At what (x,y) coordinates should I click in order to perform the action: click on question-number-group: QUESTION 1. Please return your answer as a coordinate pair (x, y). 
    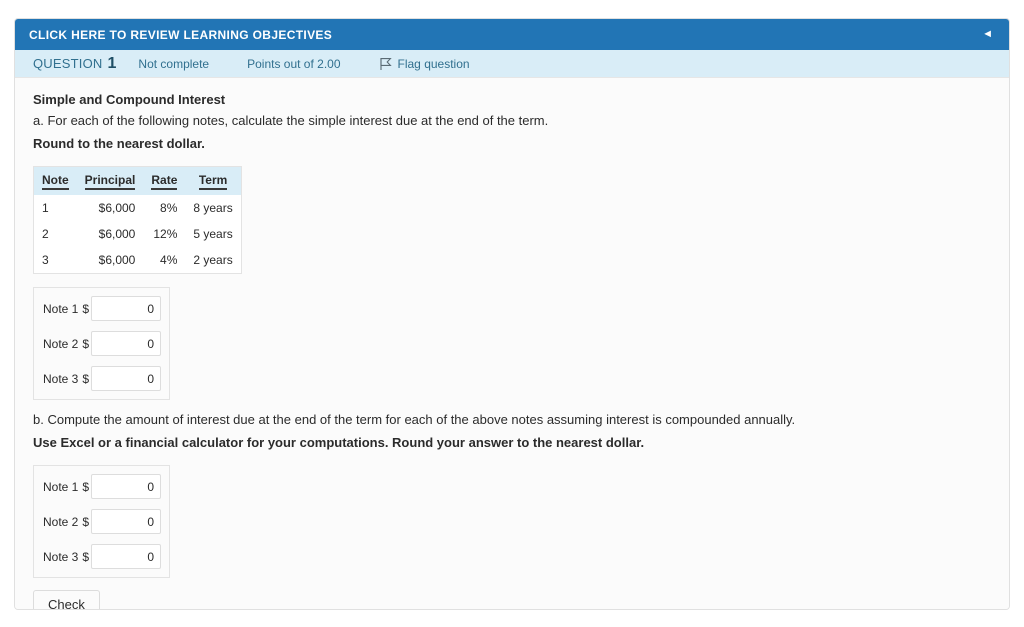
    Looking at the image, I should click on (74, 64).